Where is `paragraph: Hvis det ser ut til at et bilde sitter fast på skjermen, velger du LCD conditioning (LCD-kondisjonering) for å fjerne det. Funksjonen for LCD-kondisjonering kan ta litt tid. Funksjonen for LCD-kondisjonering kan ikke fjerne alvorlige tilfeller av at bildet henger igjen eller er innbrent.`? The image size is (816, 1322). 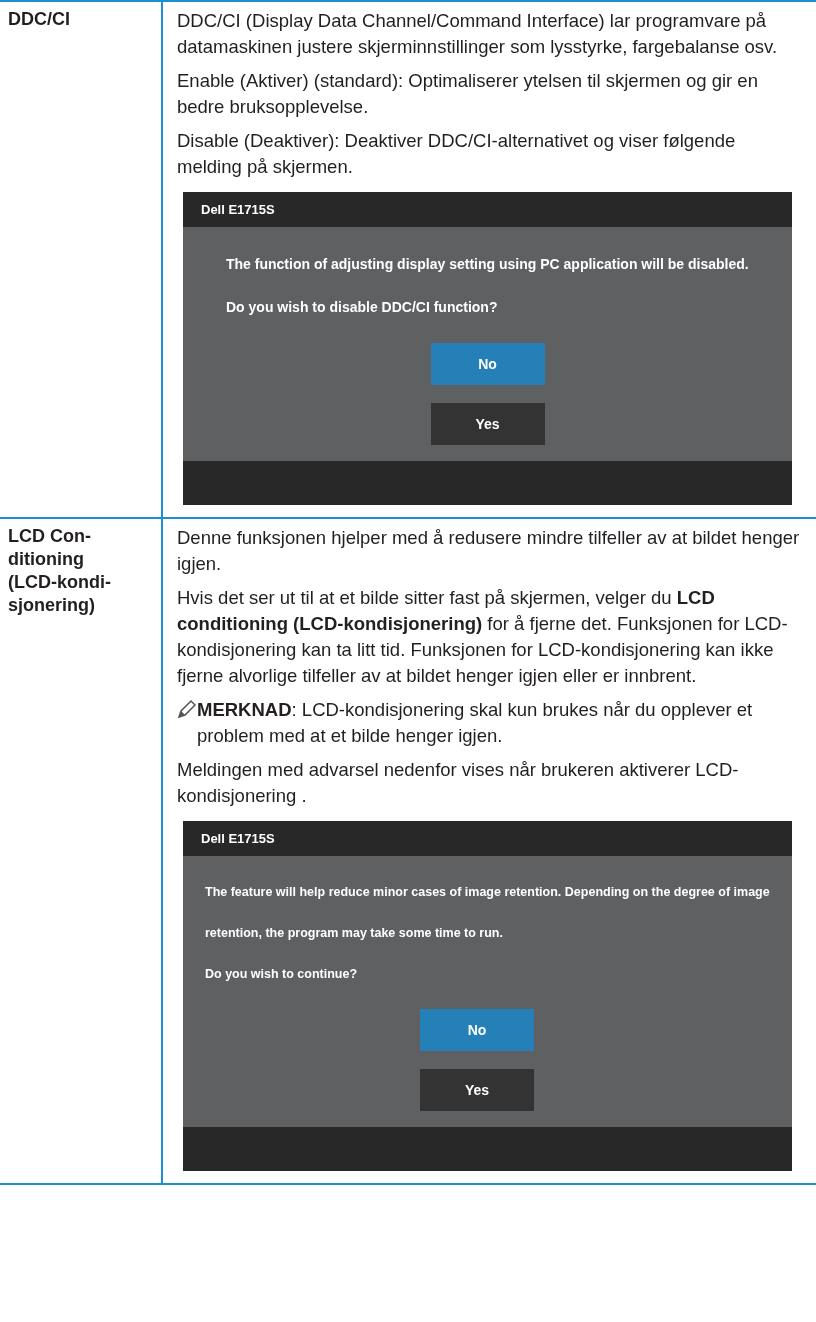 paragraph: Hvis det ser ut til at et bilde sitter fast på skjermen, velger du LCD conditioning (LCD-kondisjonering) for å fjerne det. Funksjonen for LCD-kondisjonering kan ta litt tid. Funksjonen for LCD-kondisjonering kan ikke fjerne alvorlige tilfeller av at bildet henger igjen eller er innbrent. is located at coordinates (483, 637).